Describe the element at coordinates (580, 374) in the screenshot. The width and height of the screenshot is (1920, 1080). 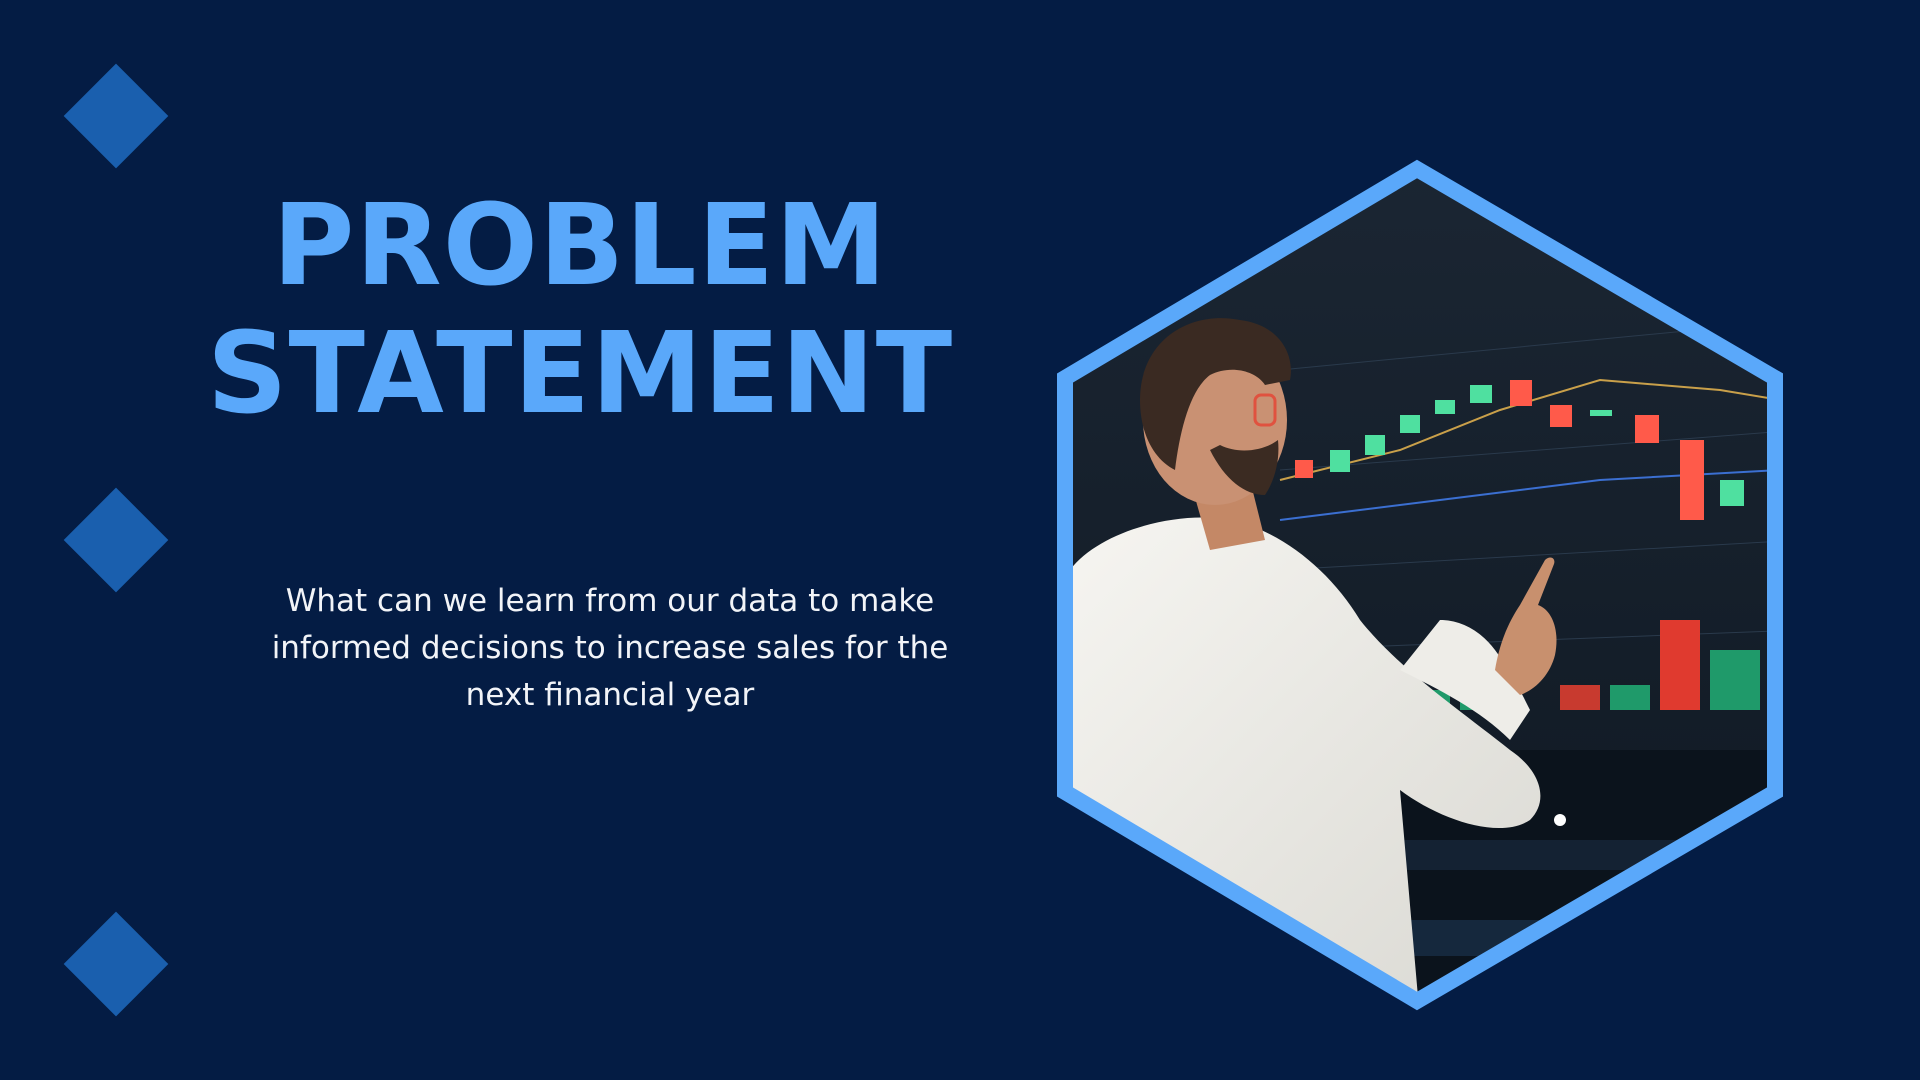
I see `title-line-2: STATEMENT` at that location.